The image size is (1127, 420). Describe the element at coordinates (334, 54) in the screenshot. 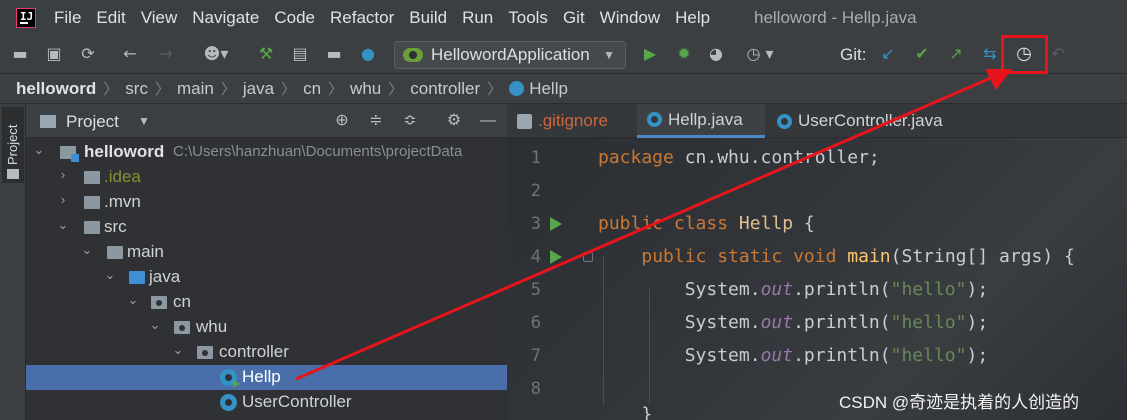

I see `folder-icon: ▬` at that location.